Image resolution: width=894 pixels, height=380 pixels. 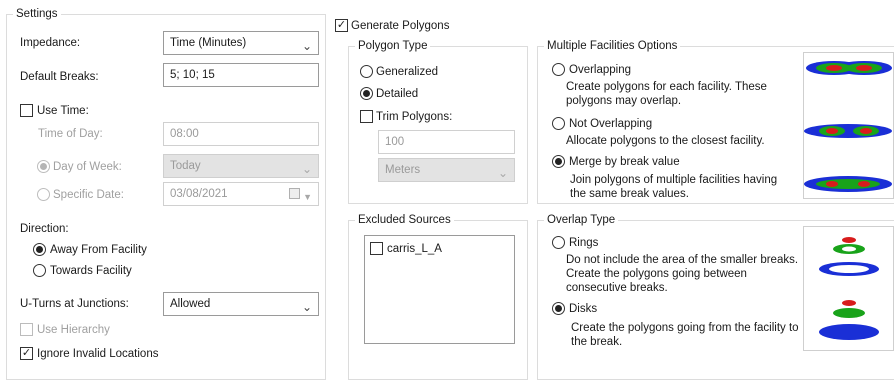 What do you see at coordinates (39, 249) in the screenshot?
I see `direction-away-radio` at bounding box center [39, 249].